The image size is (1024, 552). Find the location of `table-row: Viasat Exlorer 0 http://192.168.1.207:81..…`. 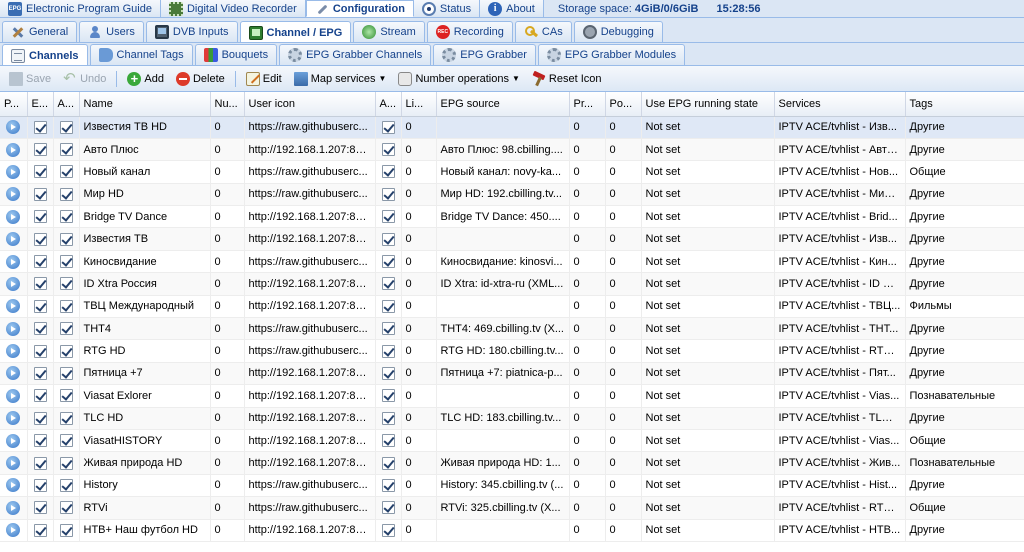

table-row: Viasat Exlorer 0 http://192.168.1.207:81..… is located at coordinates (512, 396).